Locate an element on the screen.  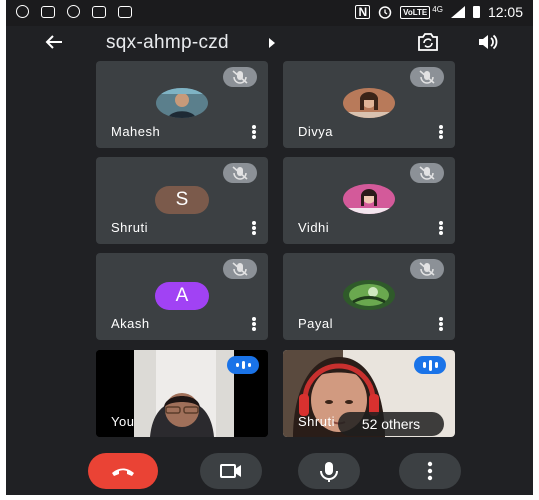
avatar-initial: S is located at coordinates (182, 200).